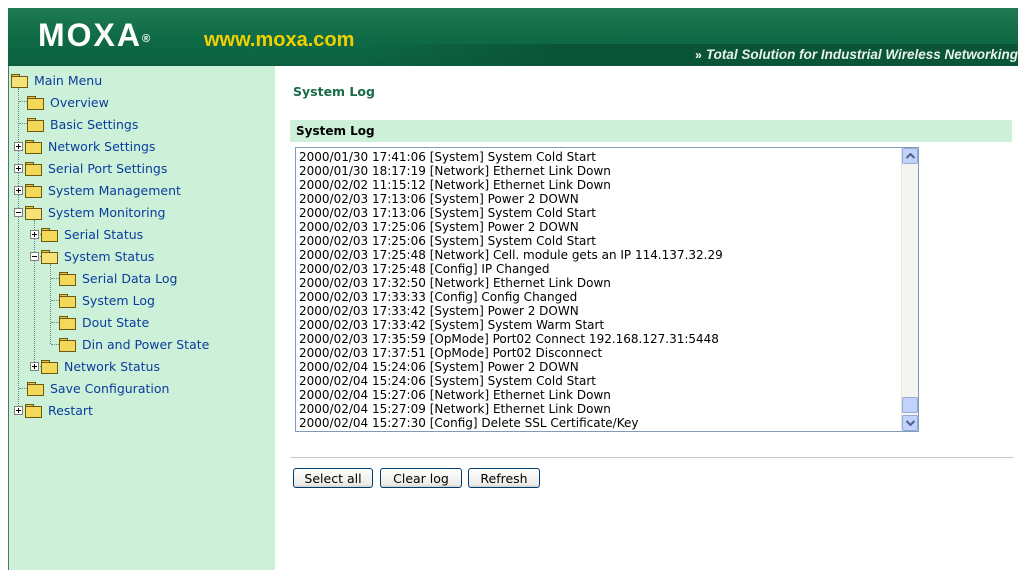 The height and width of the screenshot is (570, 1018). Describe the element at coordinates (94, 35) in the screenshot. I see `moxa-logo: MOXA®` at that location.